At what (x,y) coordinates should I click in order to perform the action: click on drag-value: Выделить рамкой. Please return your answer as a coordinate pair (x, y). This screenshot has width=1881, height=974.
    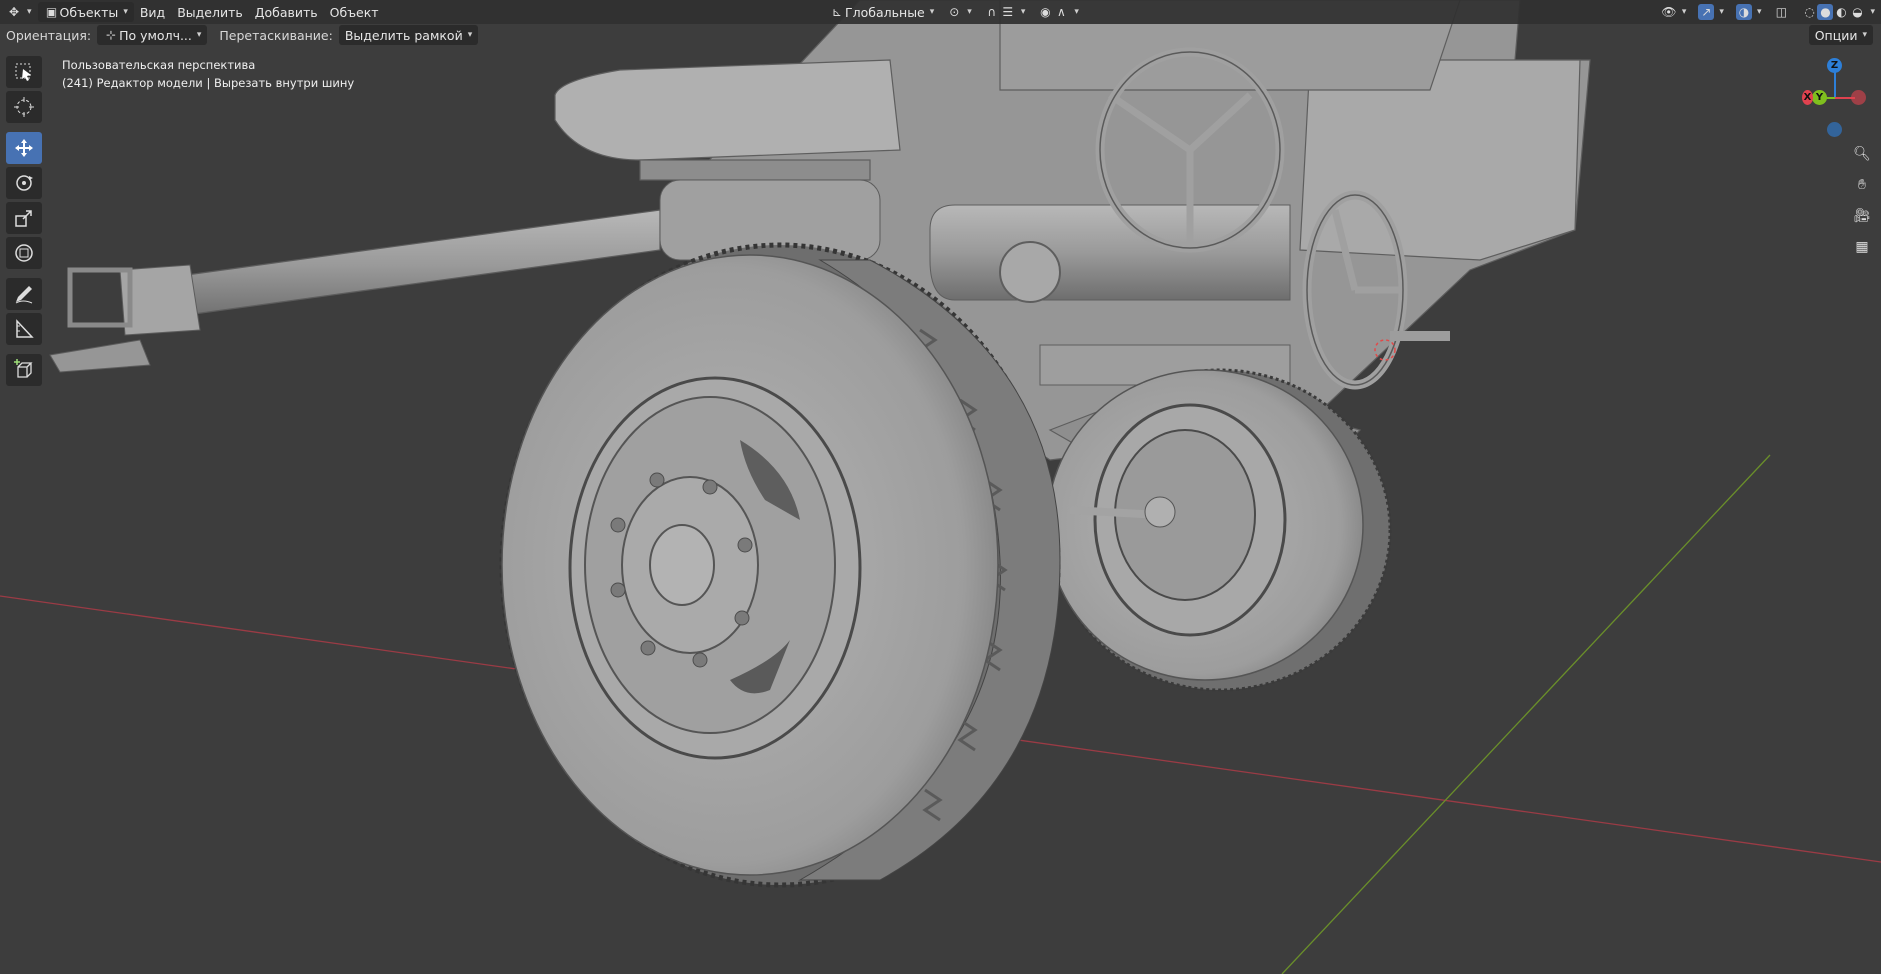
    Looking at the image, I should click on (403, 35).